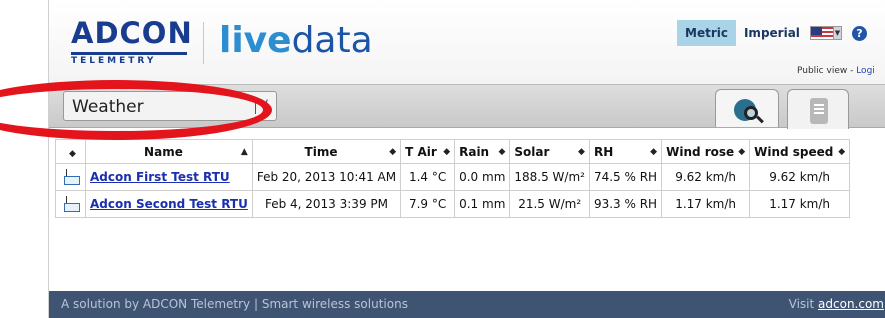 Image resolution: width=885 pixels, height=318 pixels. I want to click on column-label-name: Name, so click(163, 151).